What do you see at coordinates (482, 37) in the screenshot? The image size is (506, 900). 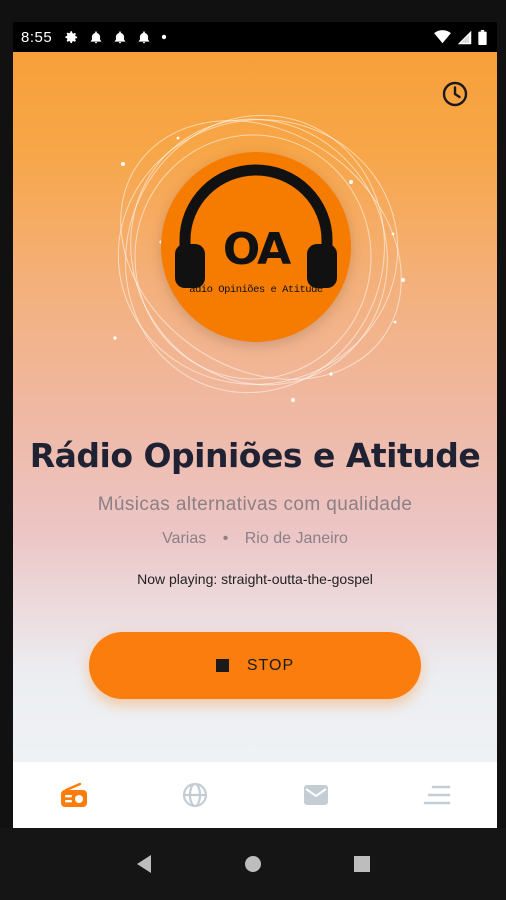 I see `battery-icon` at bounding box center [482, 37].